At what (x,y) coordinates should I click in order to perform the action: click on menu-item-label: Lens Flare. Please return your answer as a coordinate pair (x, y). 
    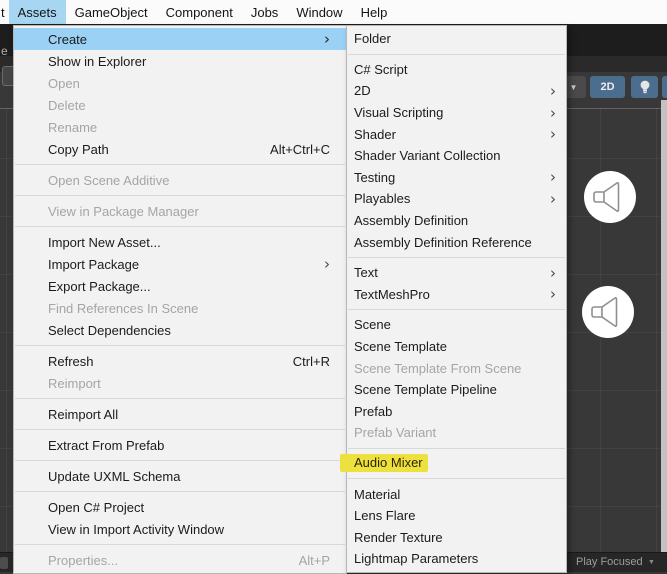
    Looking at the image, I should click on (385, 516).